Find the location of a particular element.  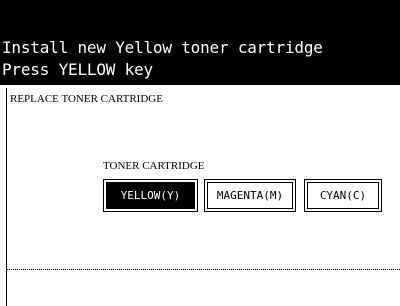

cyan-button: CYAN(C) is located at coordinates (343, 195).